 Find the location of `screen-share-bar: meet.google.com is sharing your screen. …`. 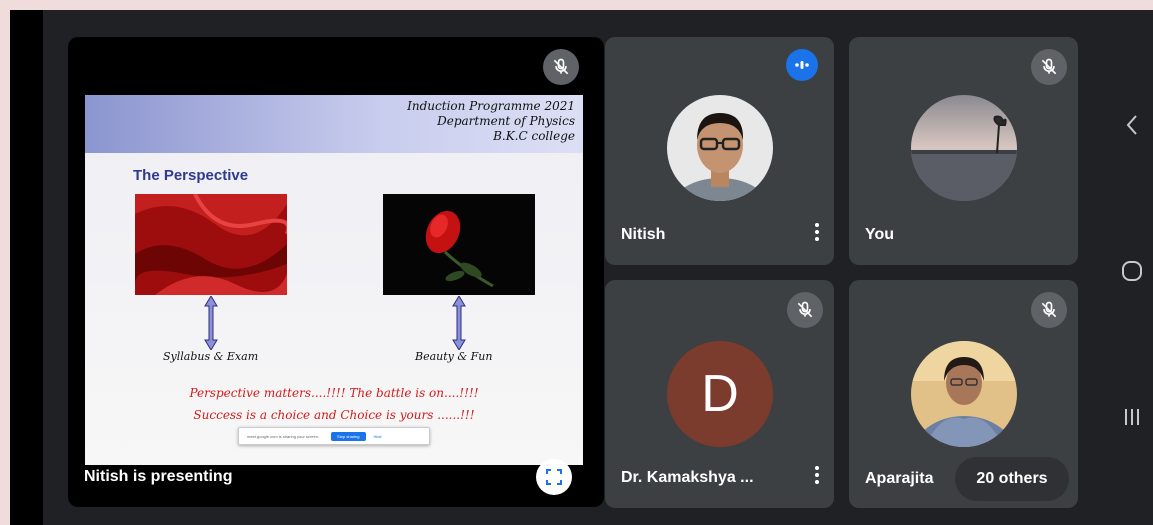

screen-share-bar: meet.google.com is sharing your screen. … is located at coordinates (334, 436).